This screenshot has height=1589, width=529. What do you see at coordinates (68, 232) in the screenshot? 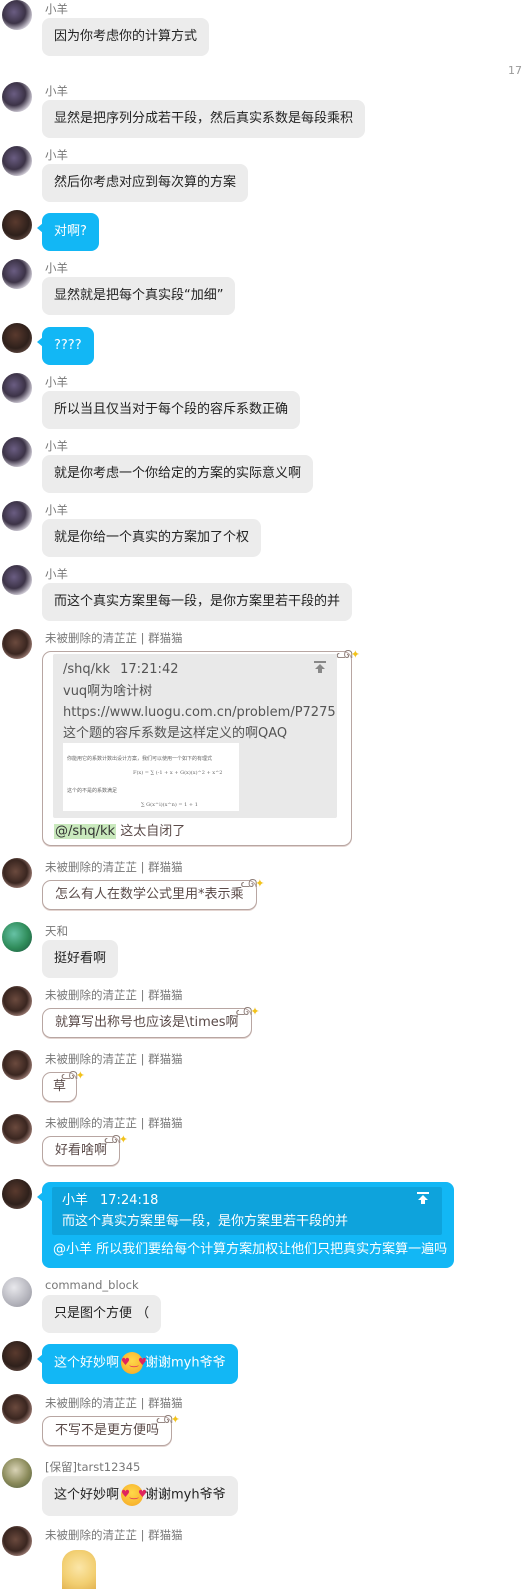
I see `message-bubble-self: 对啊?` at bounding box center [68, 232].